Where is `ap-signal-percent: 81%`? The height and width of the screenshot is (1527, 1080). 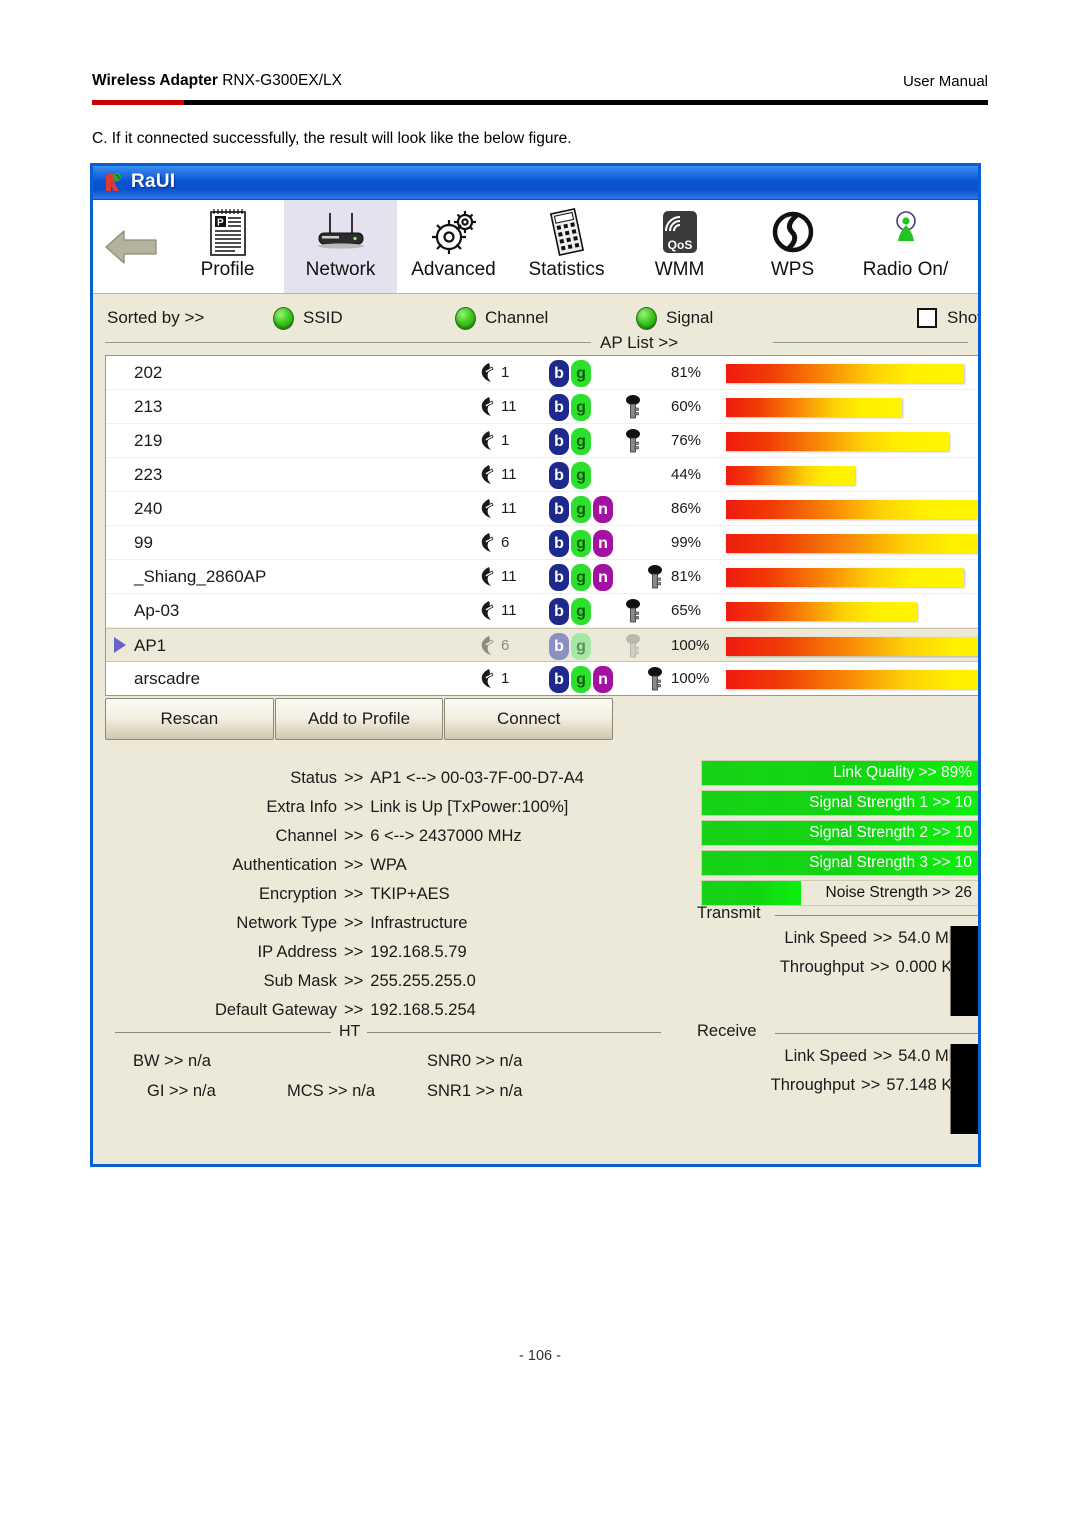 ap-signal-percent: 81% is located at coordinates (686, 372).